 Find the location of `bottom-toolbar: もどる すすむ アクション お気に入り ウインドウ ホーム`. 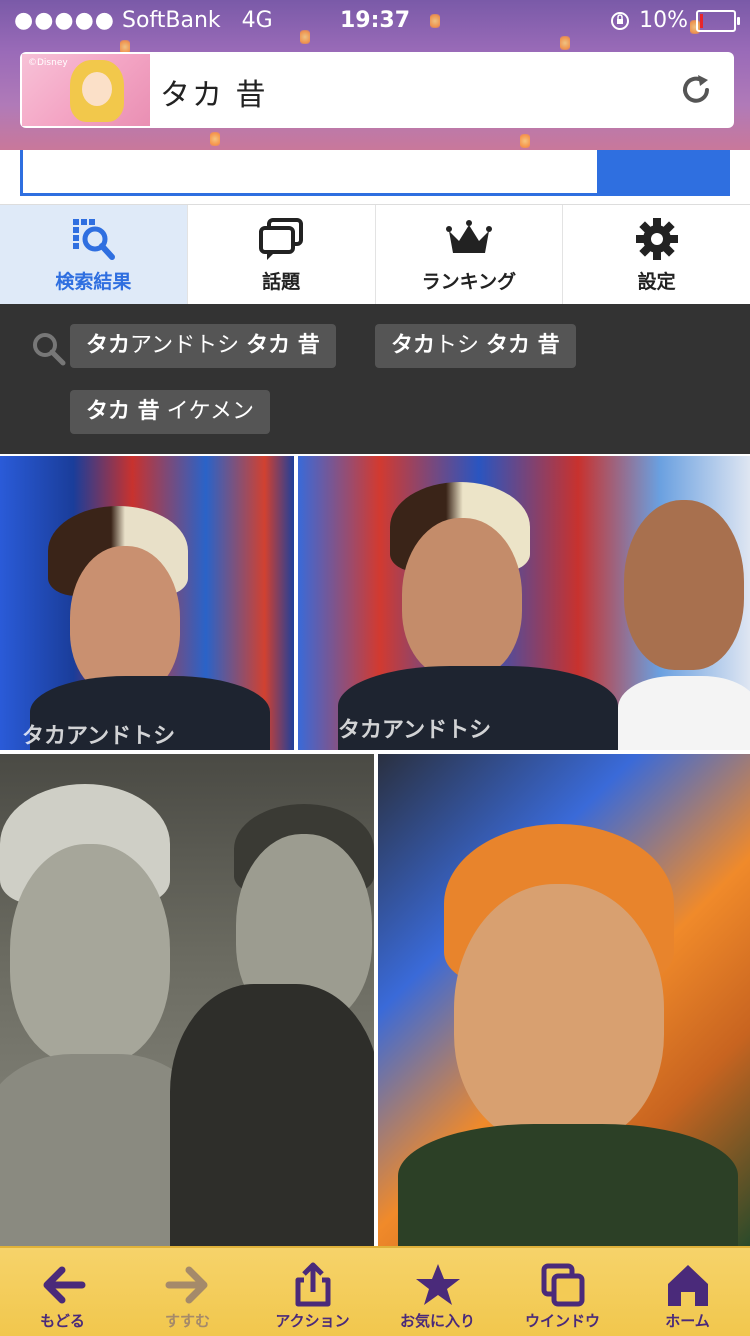

bottom-toolbar: もどる すすむ アクション お気に入り ウインドウ ホーム is located at coordinates (375, 1291).